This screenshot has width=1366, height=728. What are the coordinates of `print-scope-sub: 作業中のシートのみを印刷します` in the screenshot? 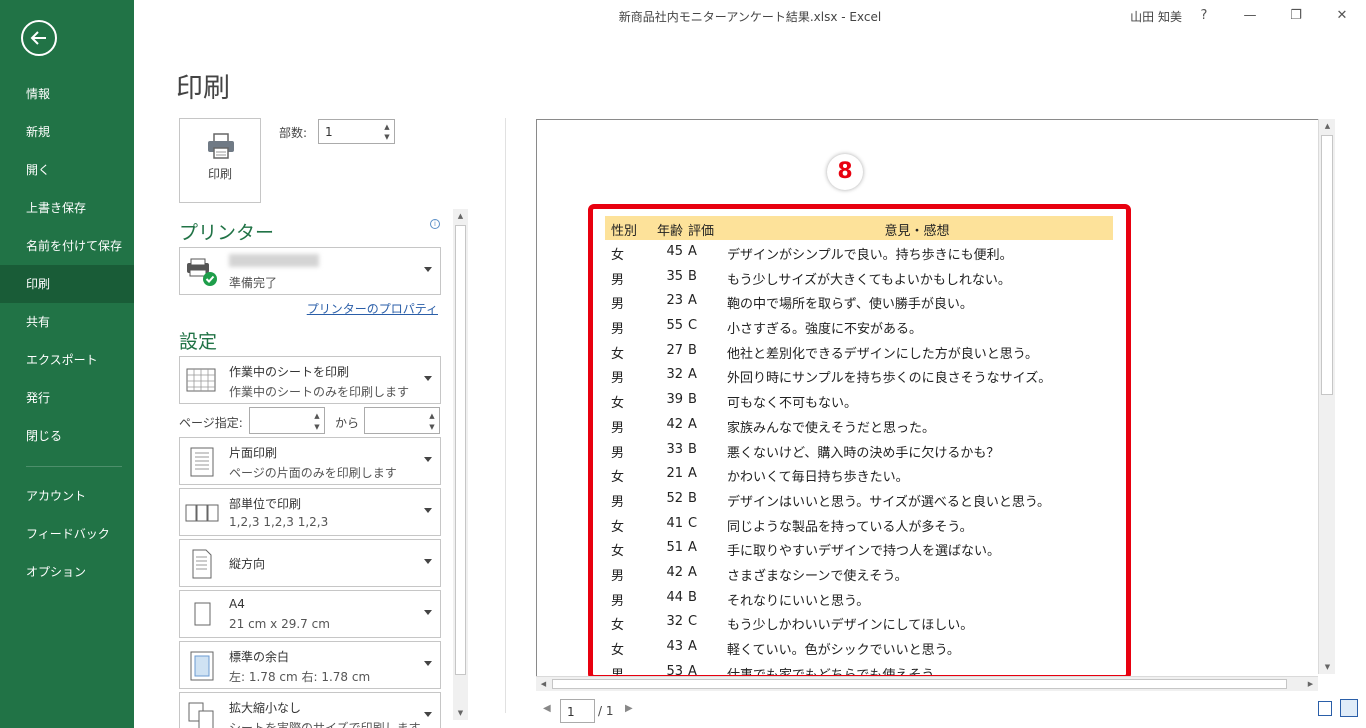 It's located at (319, 392).